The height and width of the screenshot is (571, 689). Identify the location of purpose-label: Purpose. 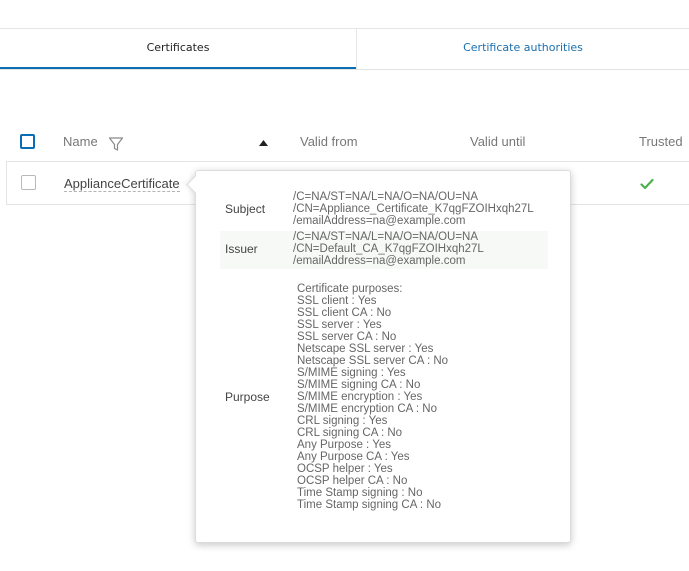
(247, 397).